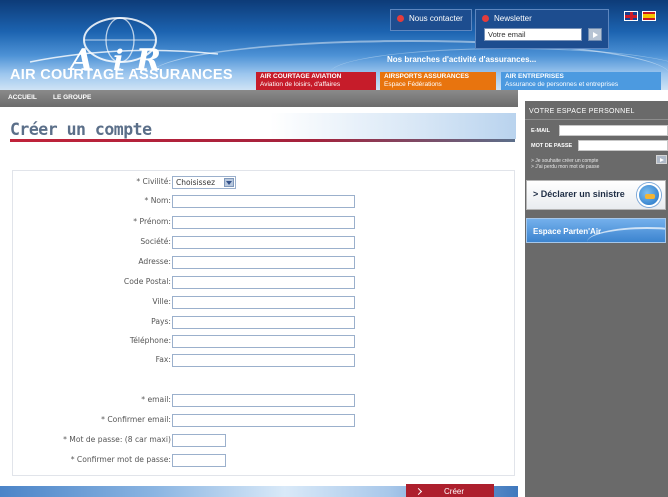 The width and height of the screenshot is (668, 497). I want to click on nom-input, so click(263, 201).